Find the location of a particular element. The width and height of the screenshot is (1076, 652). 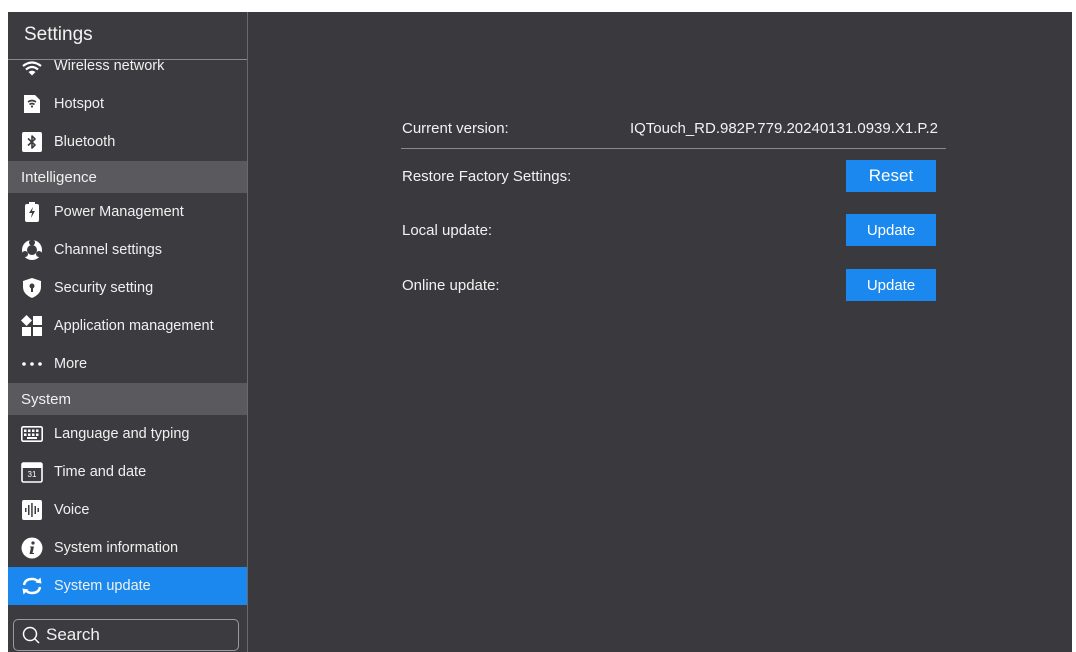

apps-icon is located at coordinates (32, 326).